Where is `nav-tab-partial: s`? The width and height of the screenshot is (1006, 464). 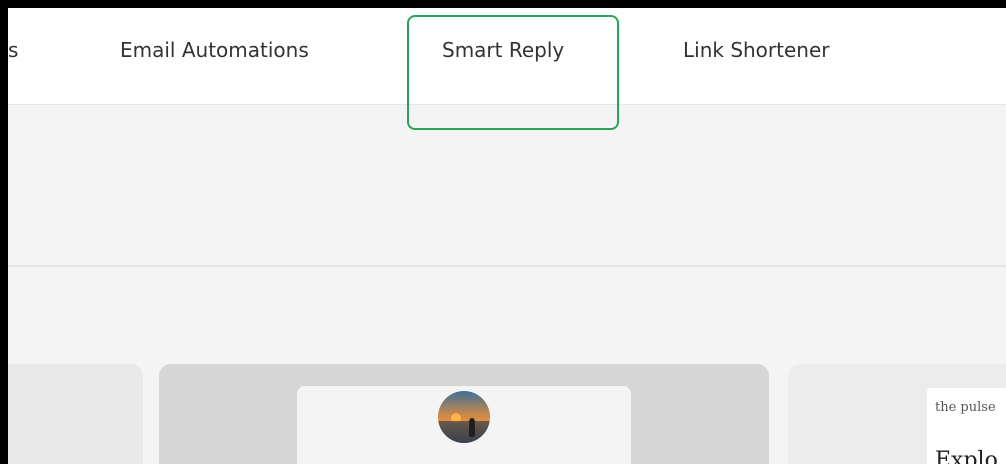 nav-tab-partial: s is located at coordinates (13, 50).